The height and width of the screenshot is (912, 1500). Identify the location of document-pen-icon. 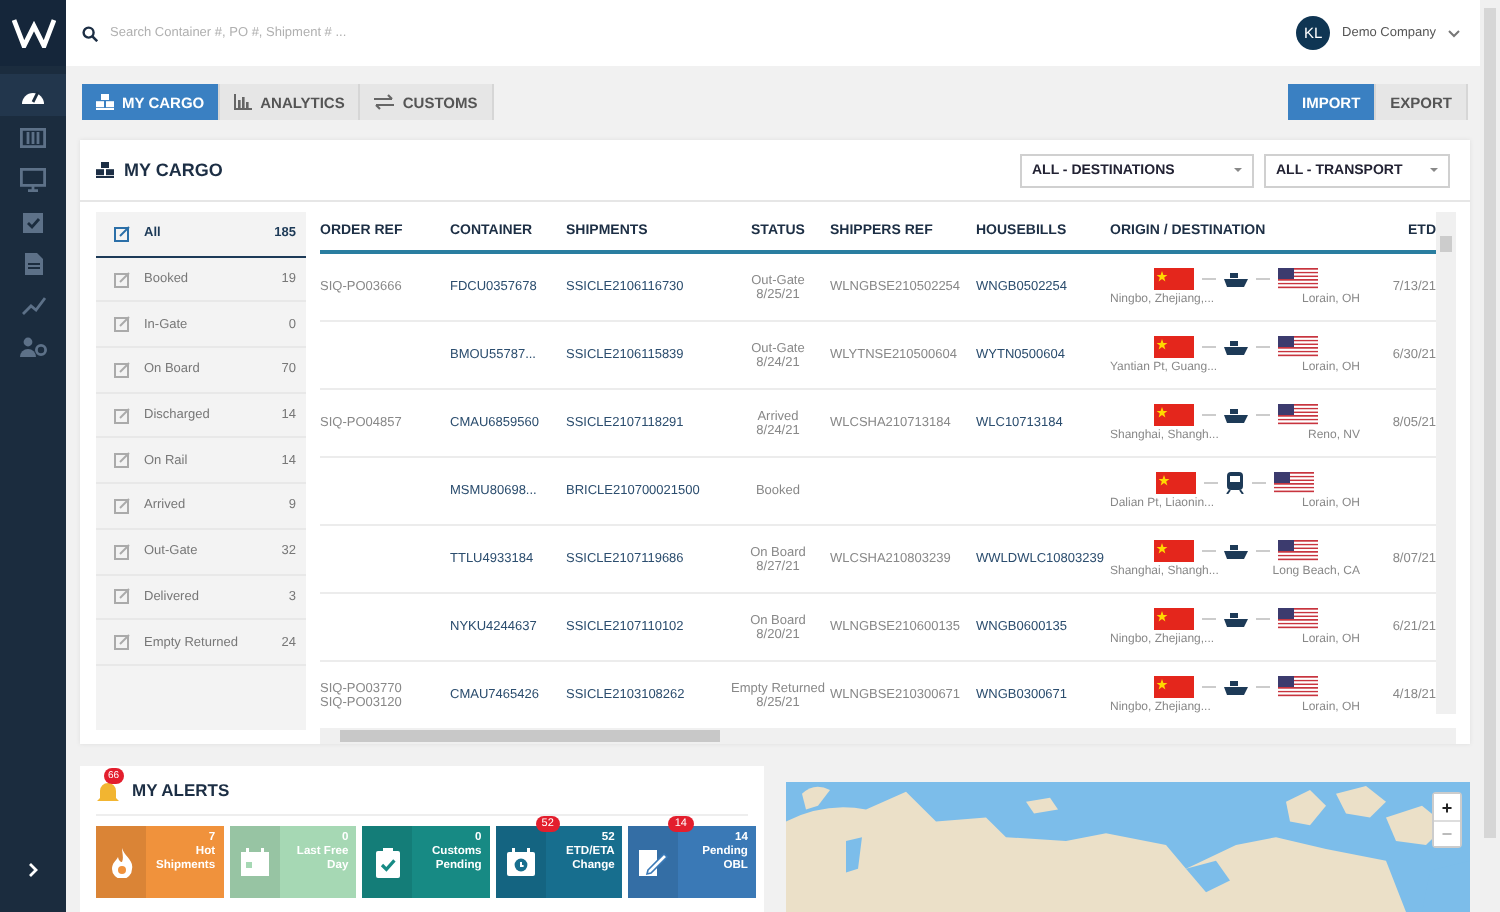
(653, 862).